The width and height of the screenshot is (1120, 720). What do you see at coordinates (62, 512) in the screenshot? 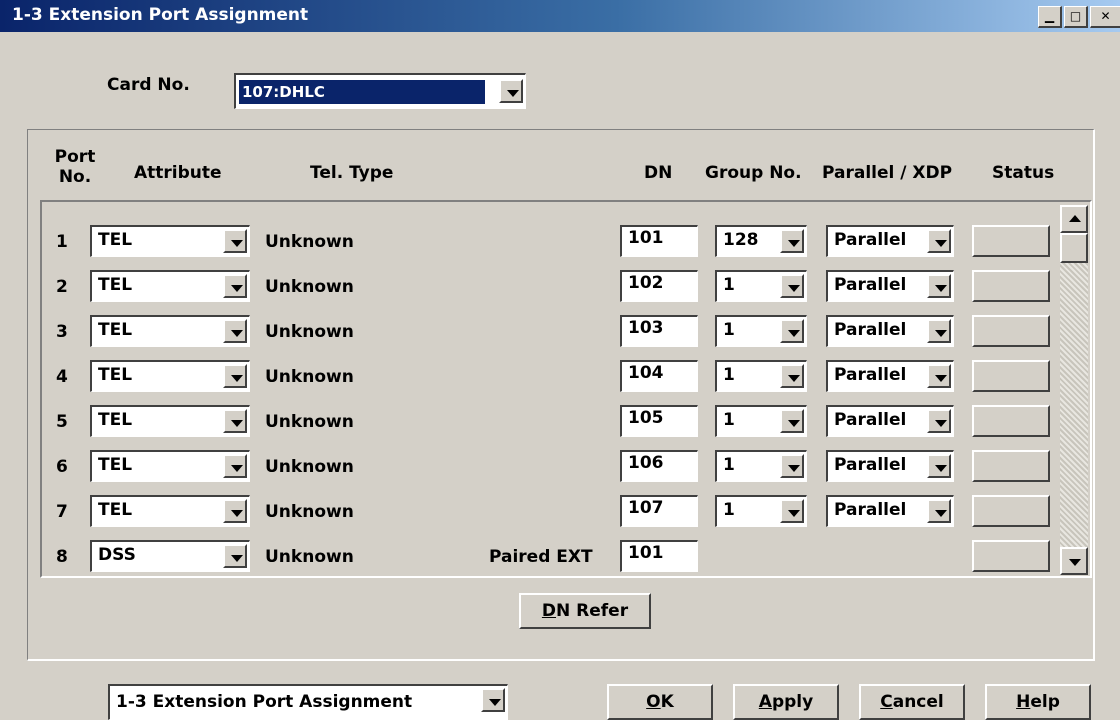
I see `port-number: 7` at bounding box center [62, 512].